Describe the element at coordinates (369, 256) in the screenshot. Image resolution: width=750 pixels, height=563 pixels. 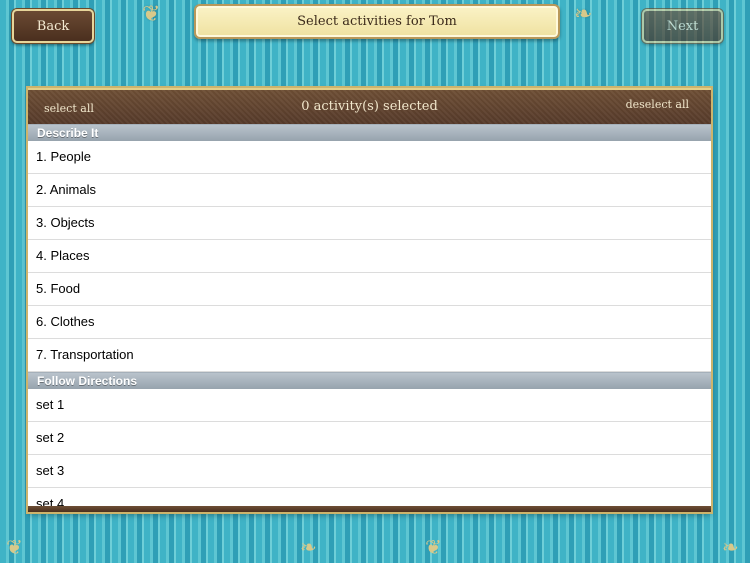
I see `list-item: 4. Places` at that location.